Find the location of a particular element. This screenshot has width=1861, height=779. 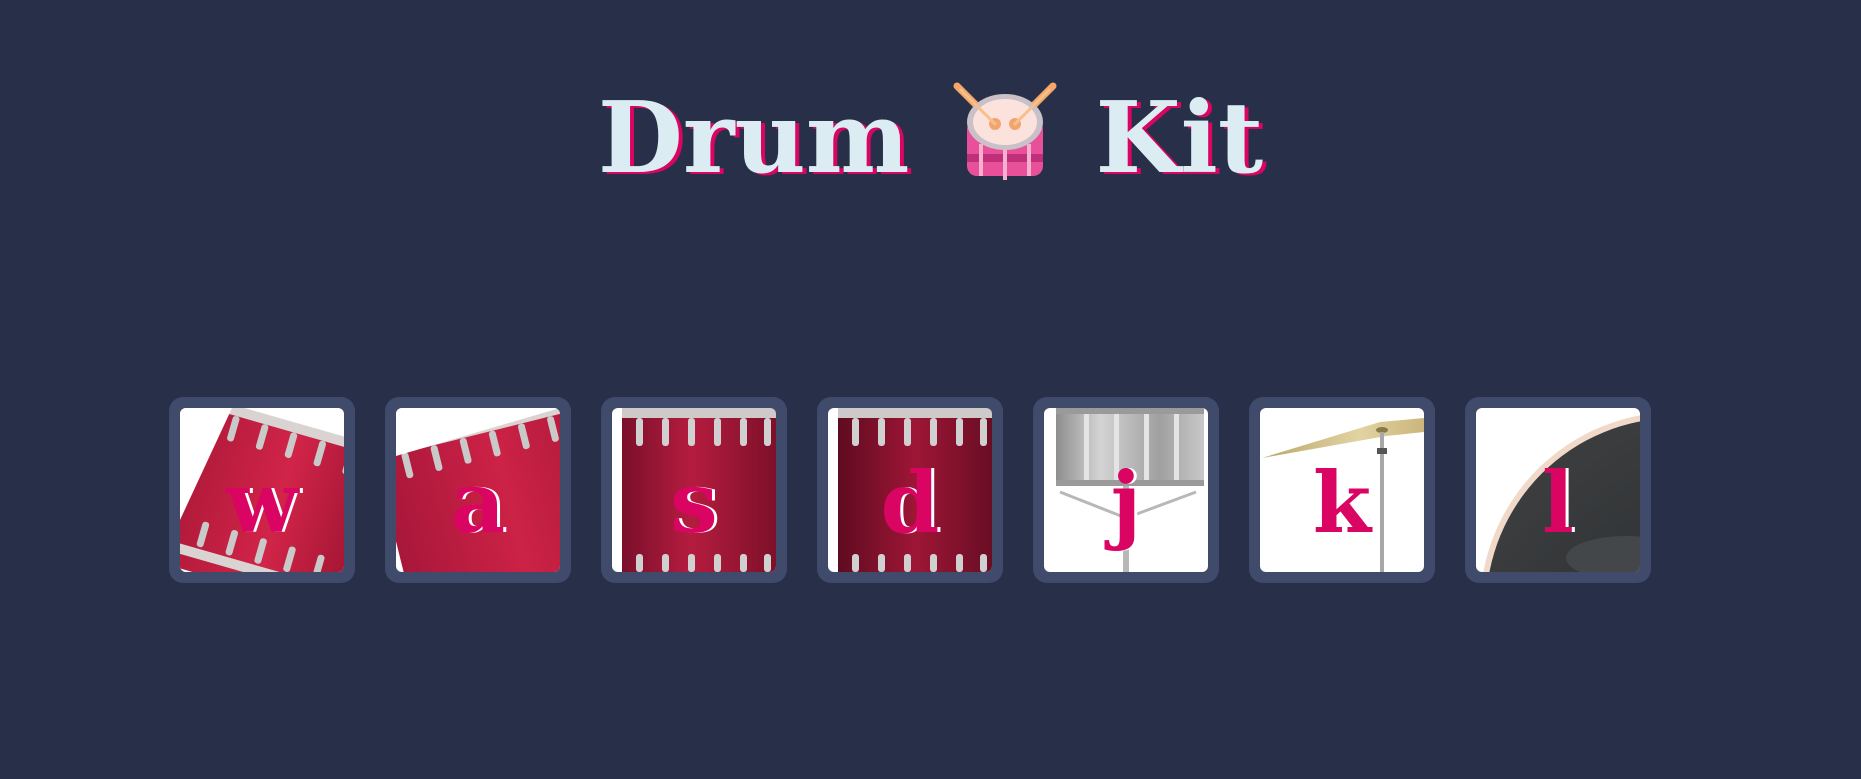

tom-4-drum-image: d is located at coordinates (910, 490).